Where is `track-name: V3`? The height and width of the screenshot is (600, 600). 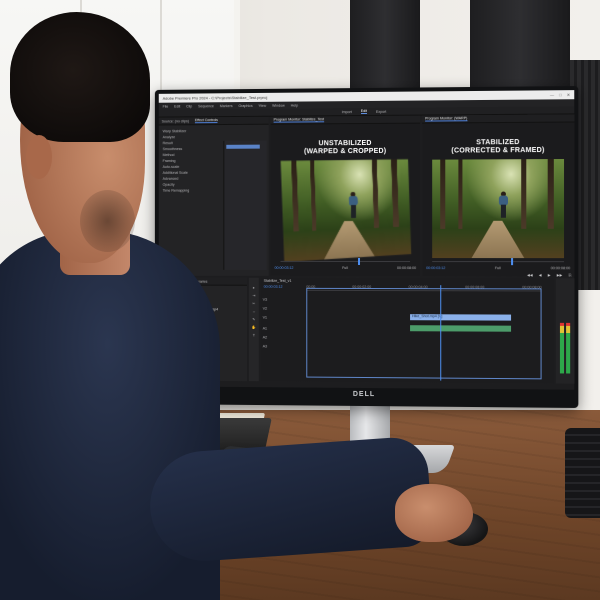 track-name: V3 is located at coordinates (265, 299).